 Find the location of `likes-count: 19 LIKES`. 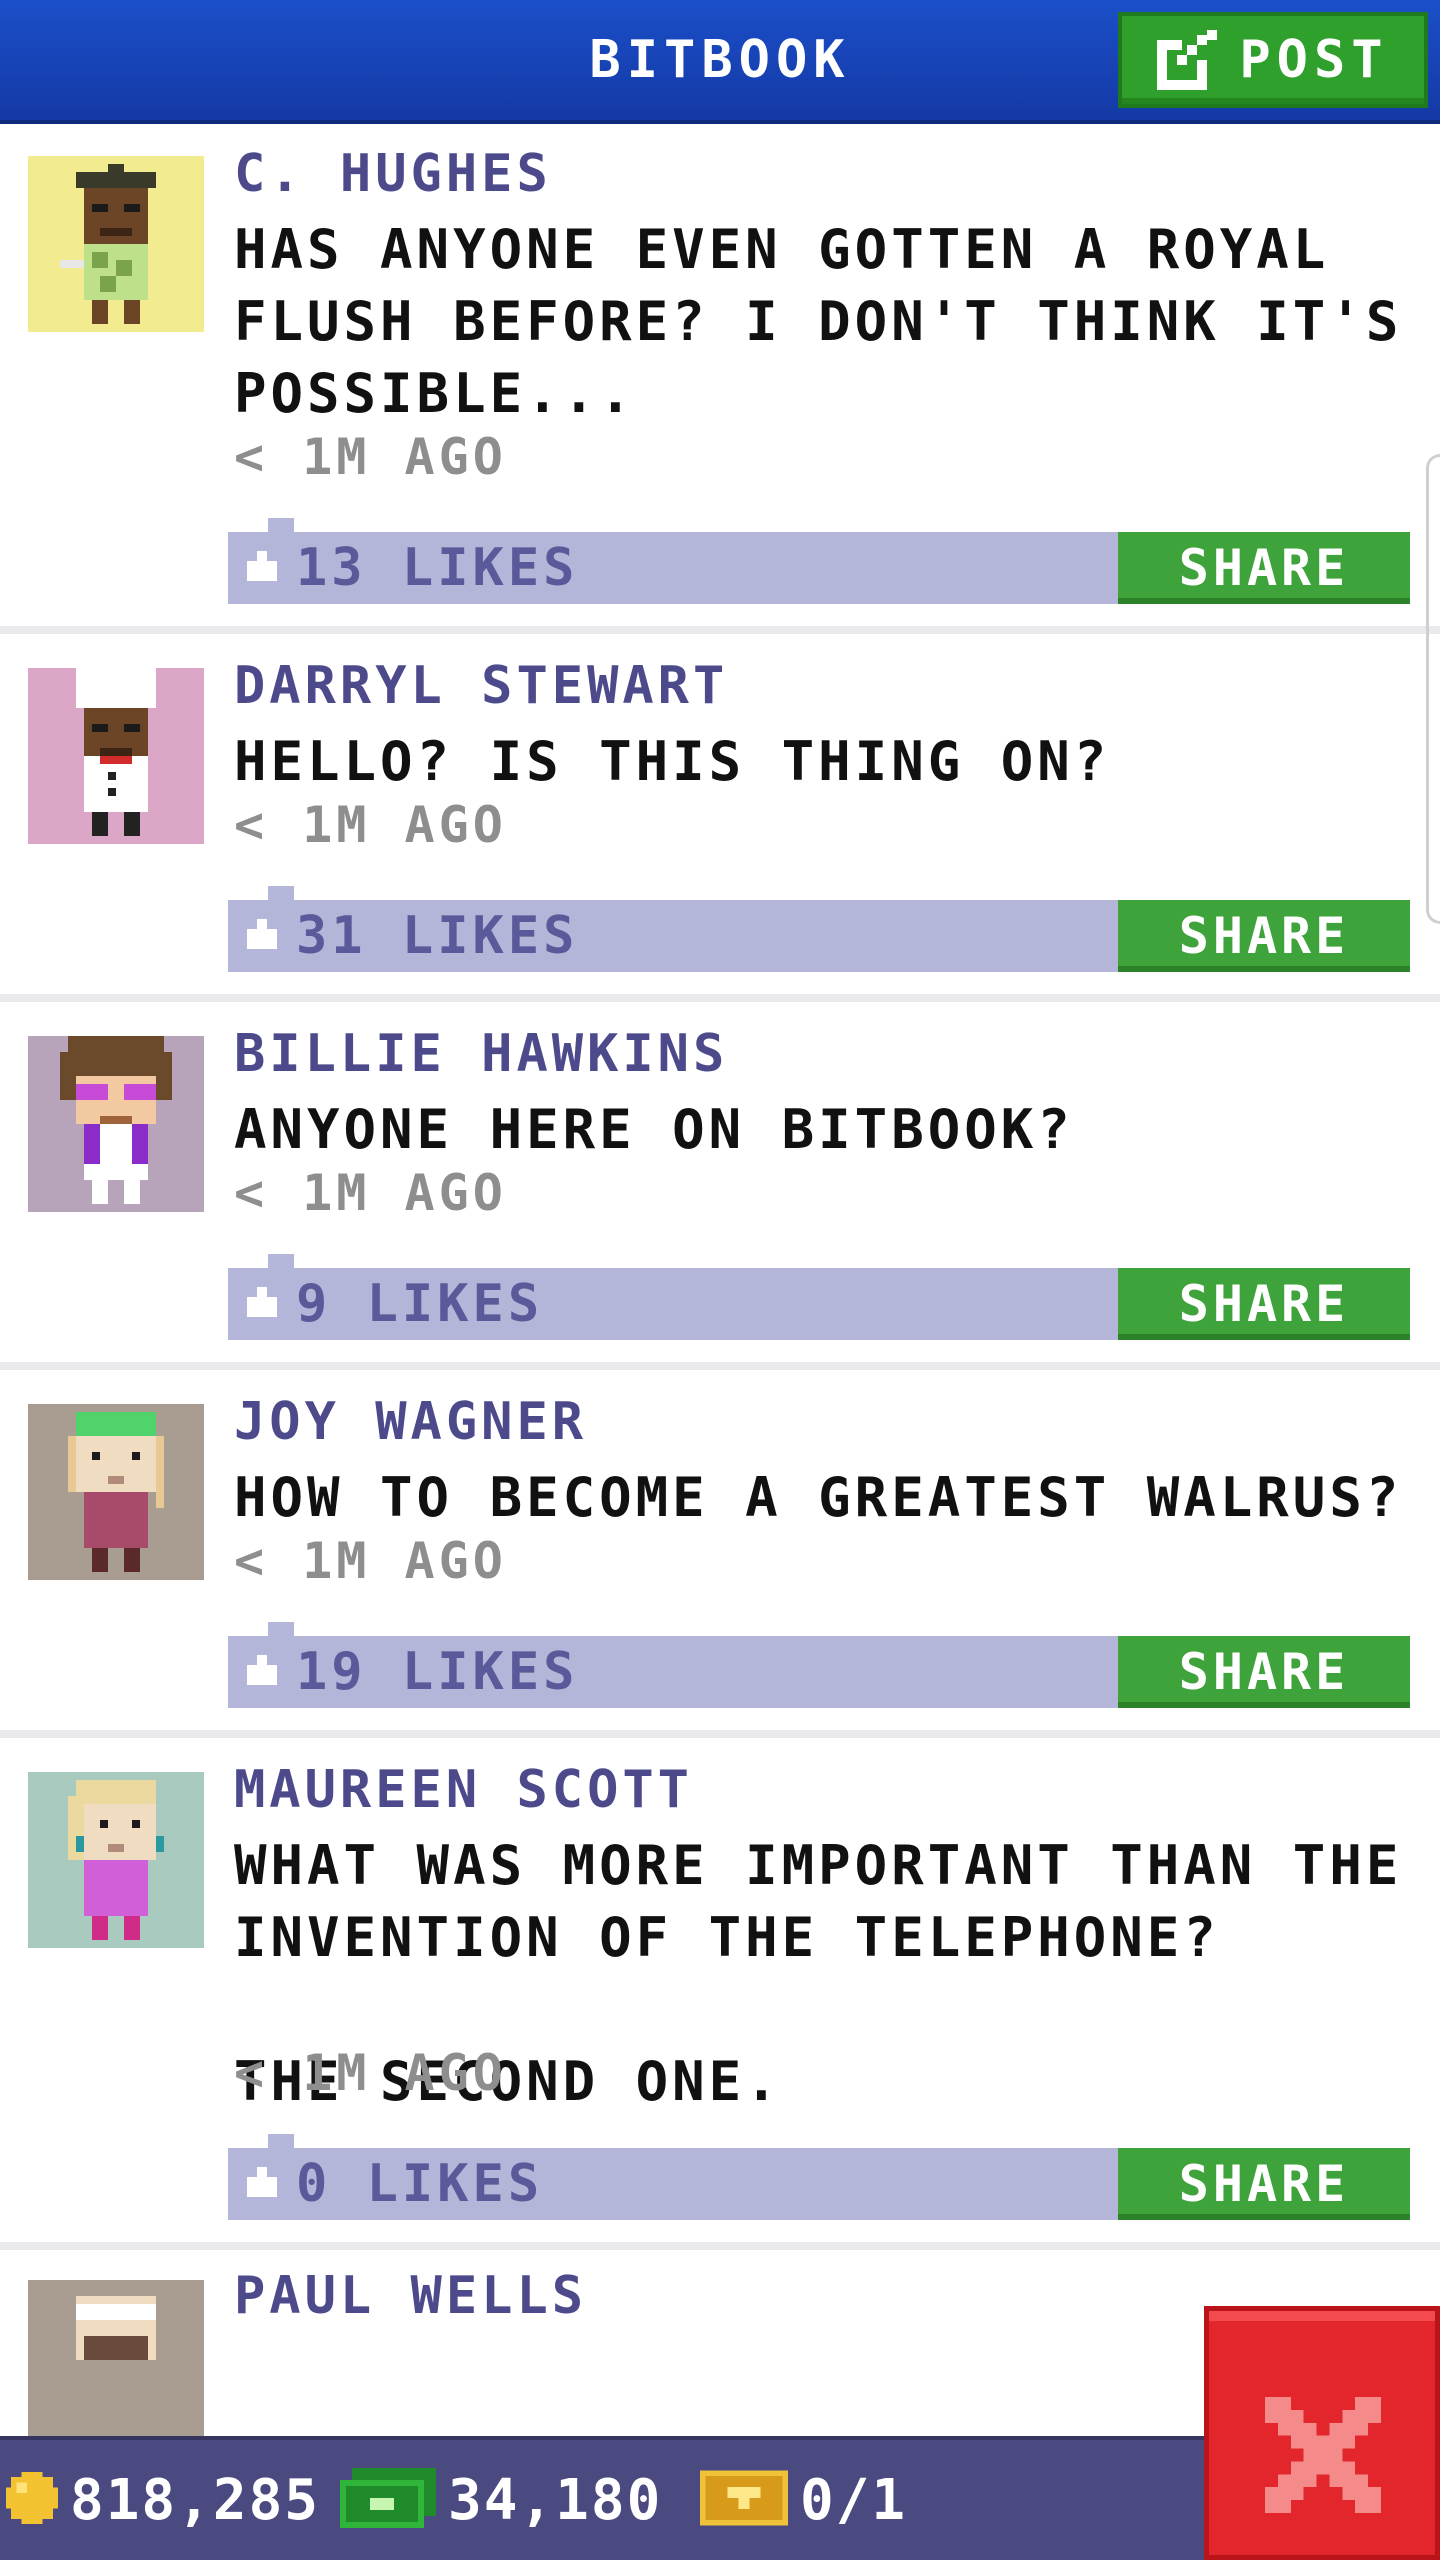

likes-count: 19 LIKES is located at coordinates (437, 1672).